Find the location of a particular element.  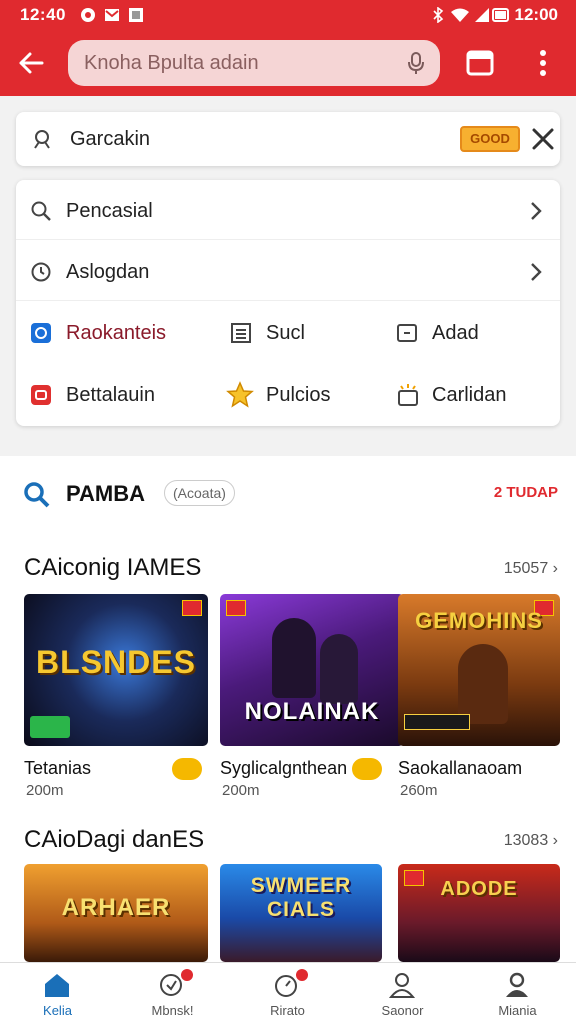

game-card: BLSNDES Tetanias 200m is located at coordinates (116, 699).